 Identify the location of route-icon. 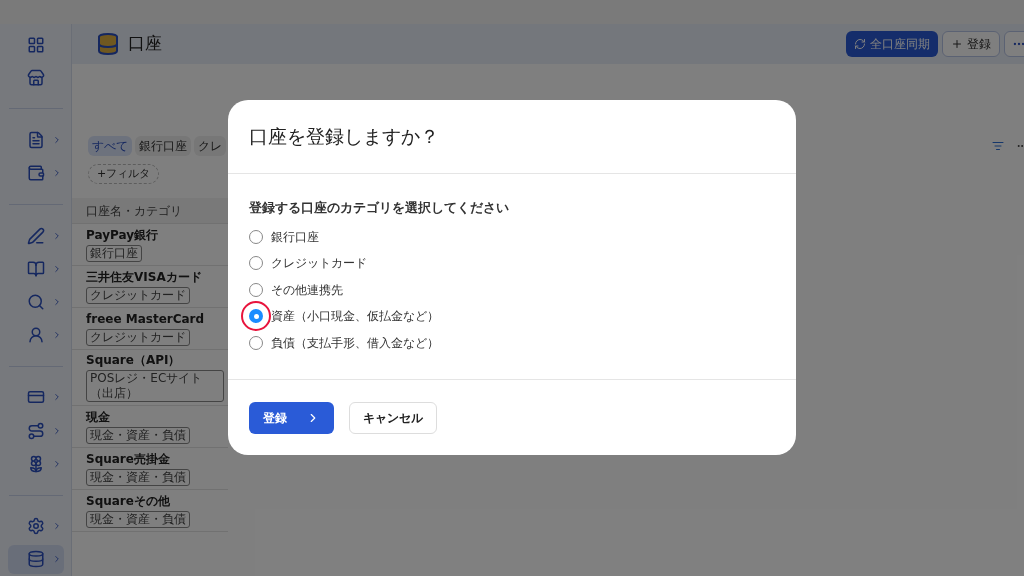
(35, 430).